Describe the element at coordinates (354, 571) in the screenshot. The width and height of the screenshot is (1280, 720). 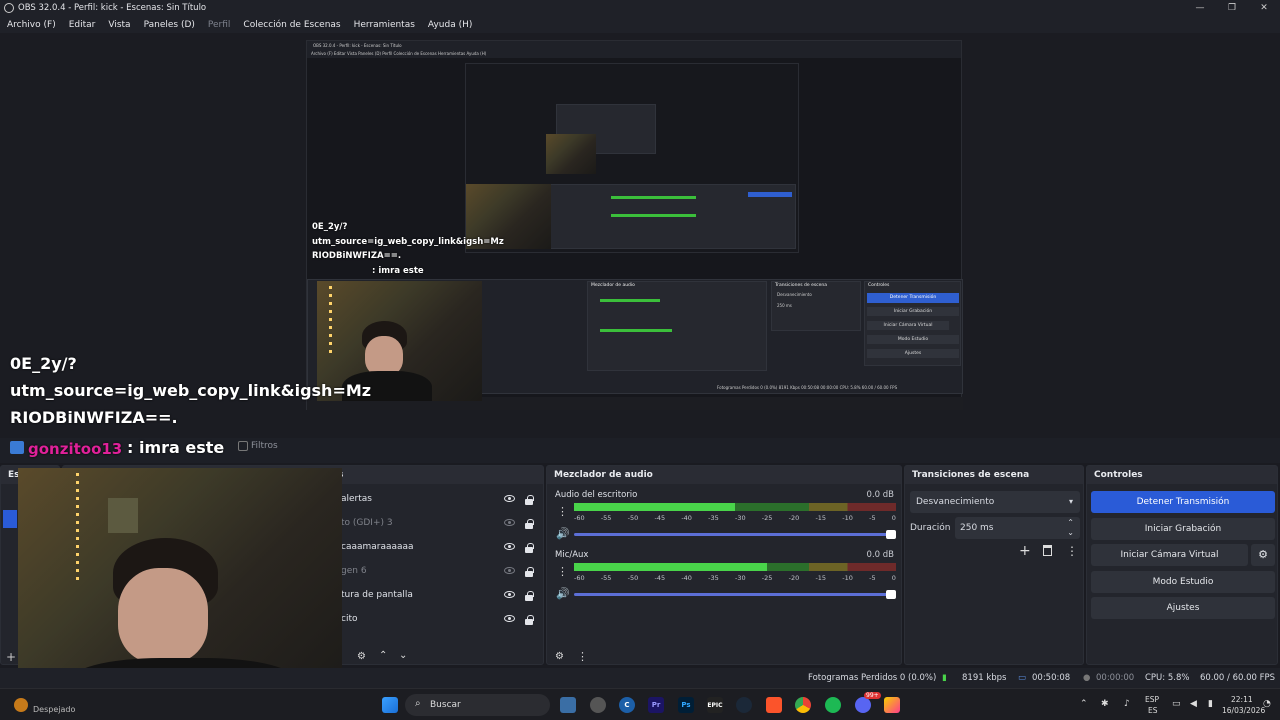
I see `source-item-label: gen 6` at that location.